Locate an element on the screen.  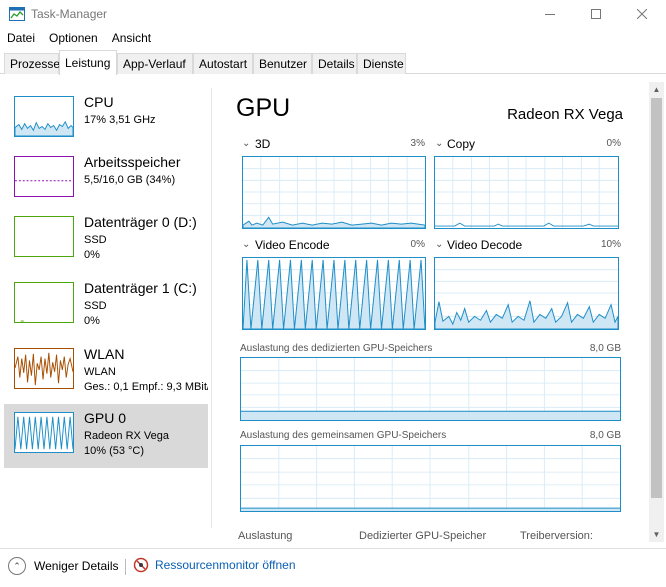
sidebar-memory-usage: 5,5/16,0 GB (34%) is located at coordinates (130, 180).